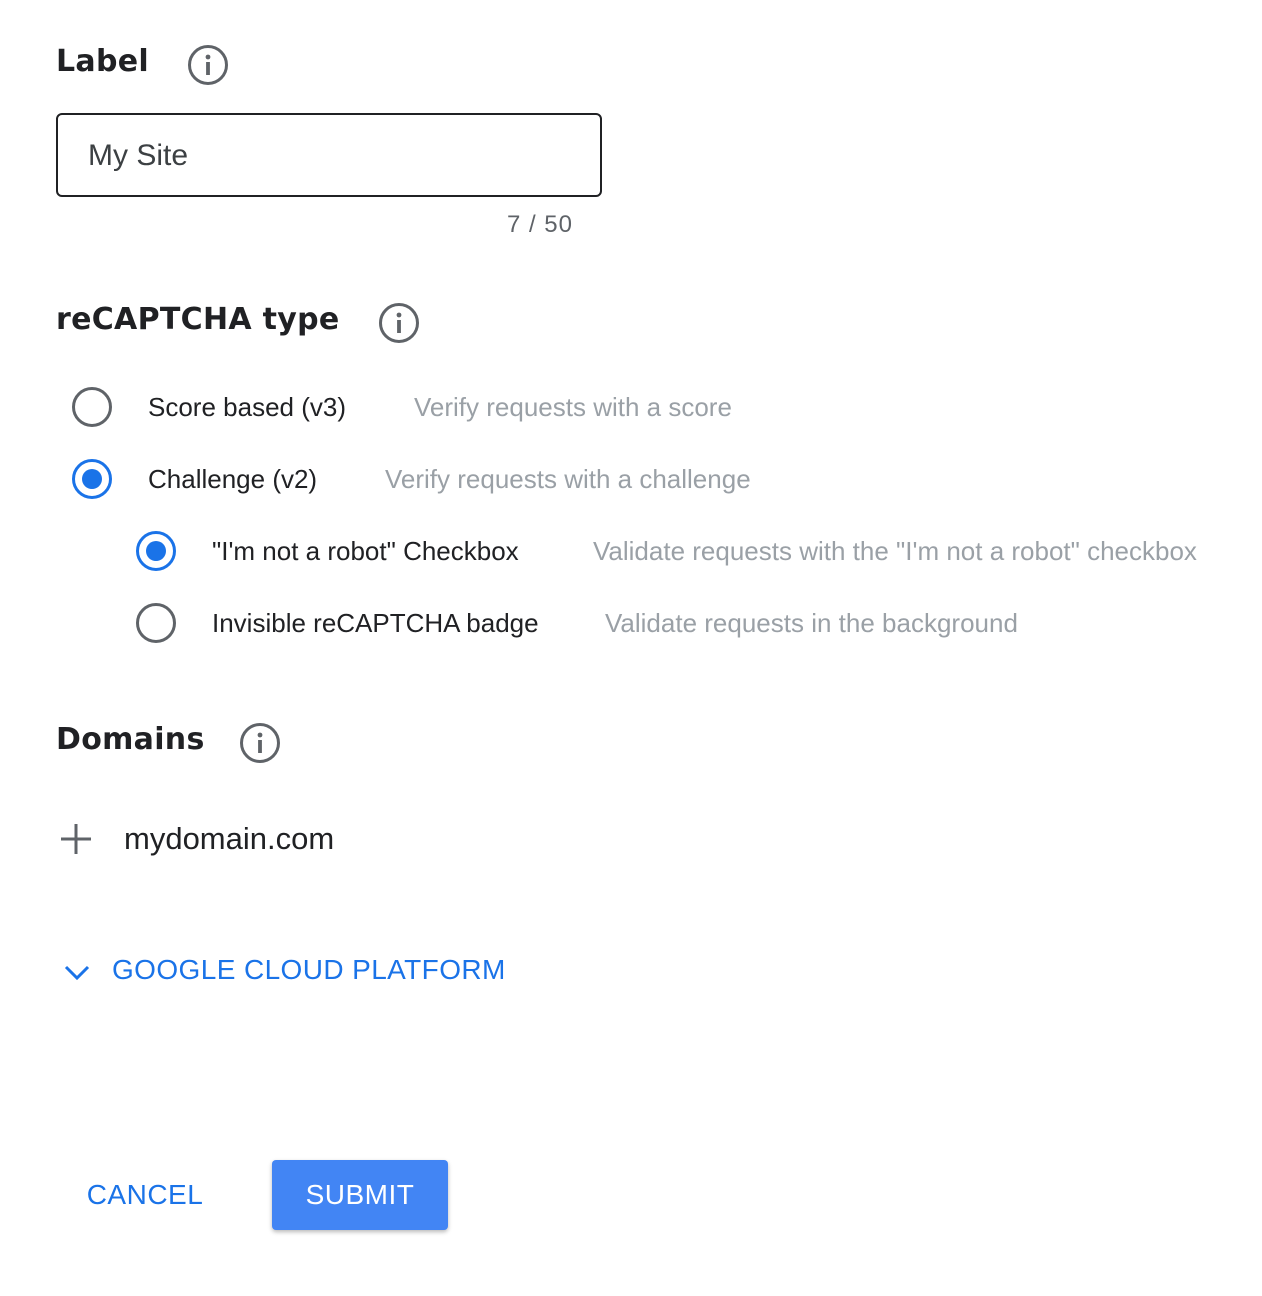 This screenshot has height=1296, width=1262. I want to click on label-info-icon, so click(208, 65).